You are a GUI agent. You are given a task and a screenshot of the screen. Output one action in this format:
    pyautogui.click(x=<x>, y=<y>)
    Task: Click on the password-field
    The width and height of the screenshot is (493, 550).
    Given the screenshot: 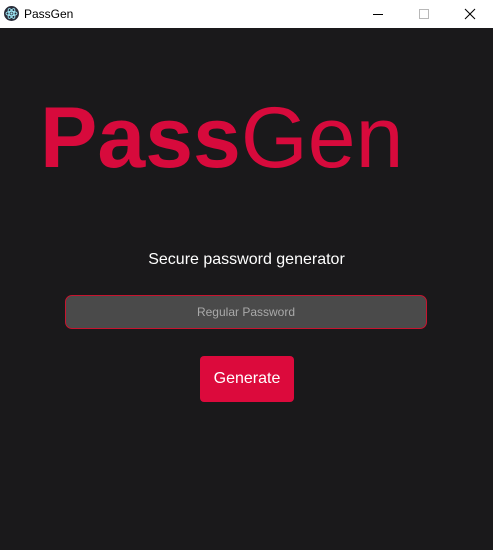 What is the action you would take?
    pyautogui.click(x=246, y=312)
    